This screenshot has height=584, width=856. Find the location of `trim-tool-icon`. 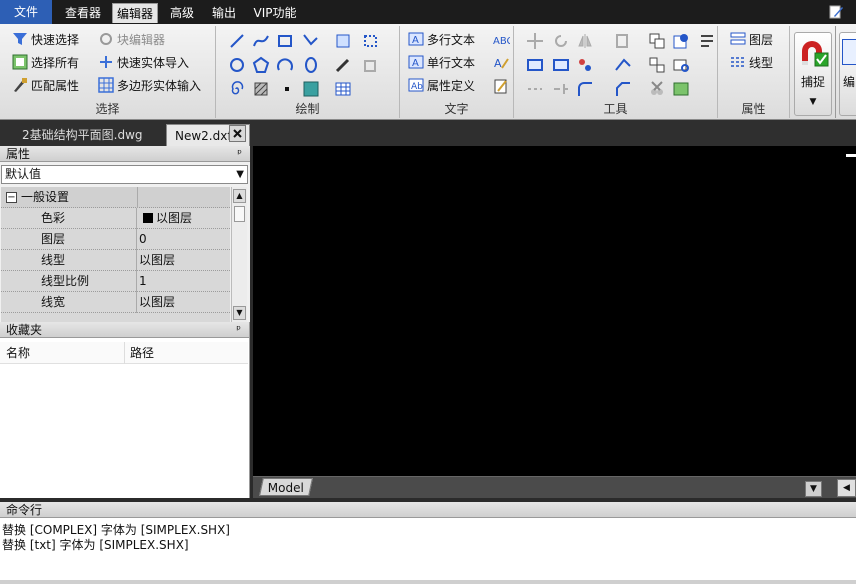

trim-tool-icon is located at coordinates (623, 65).